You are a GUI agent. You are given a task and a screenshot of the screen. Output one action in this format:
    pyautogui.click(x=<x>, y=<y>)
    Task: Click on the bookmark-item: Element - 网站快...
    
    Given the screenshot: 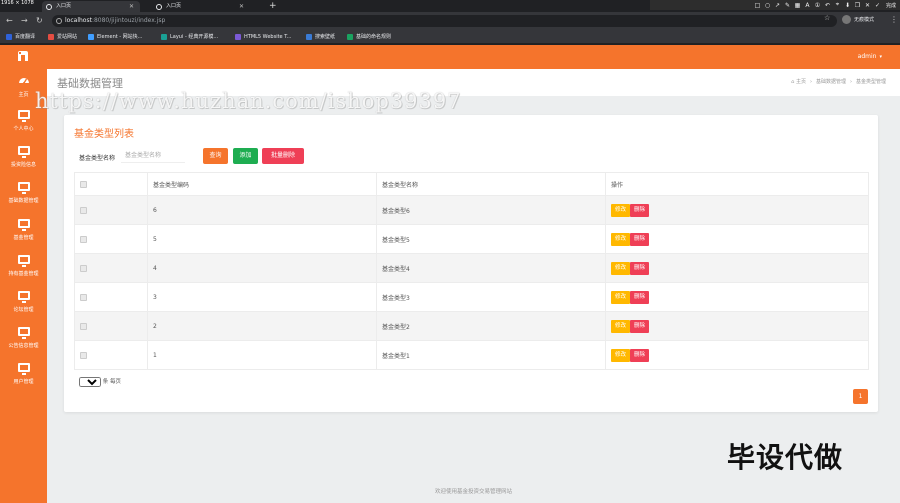 What is the action you would take?
    pyautogui.click(x=115, y=37)
    